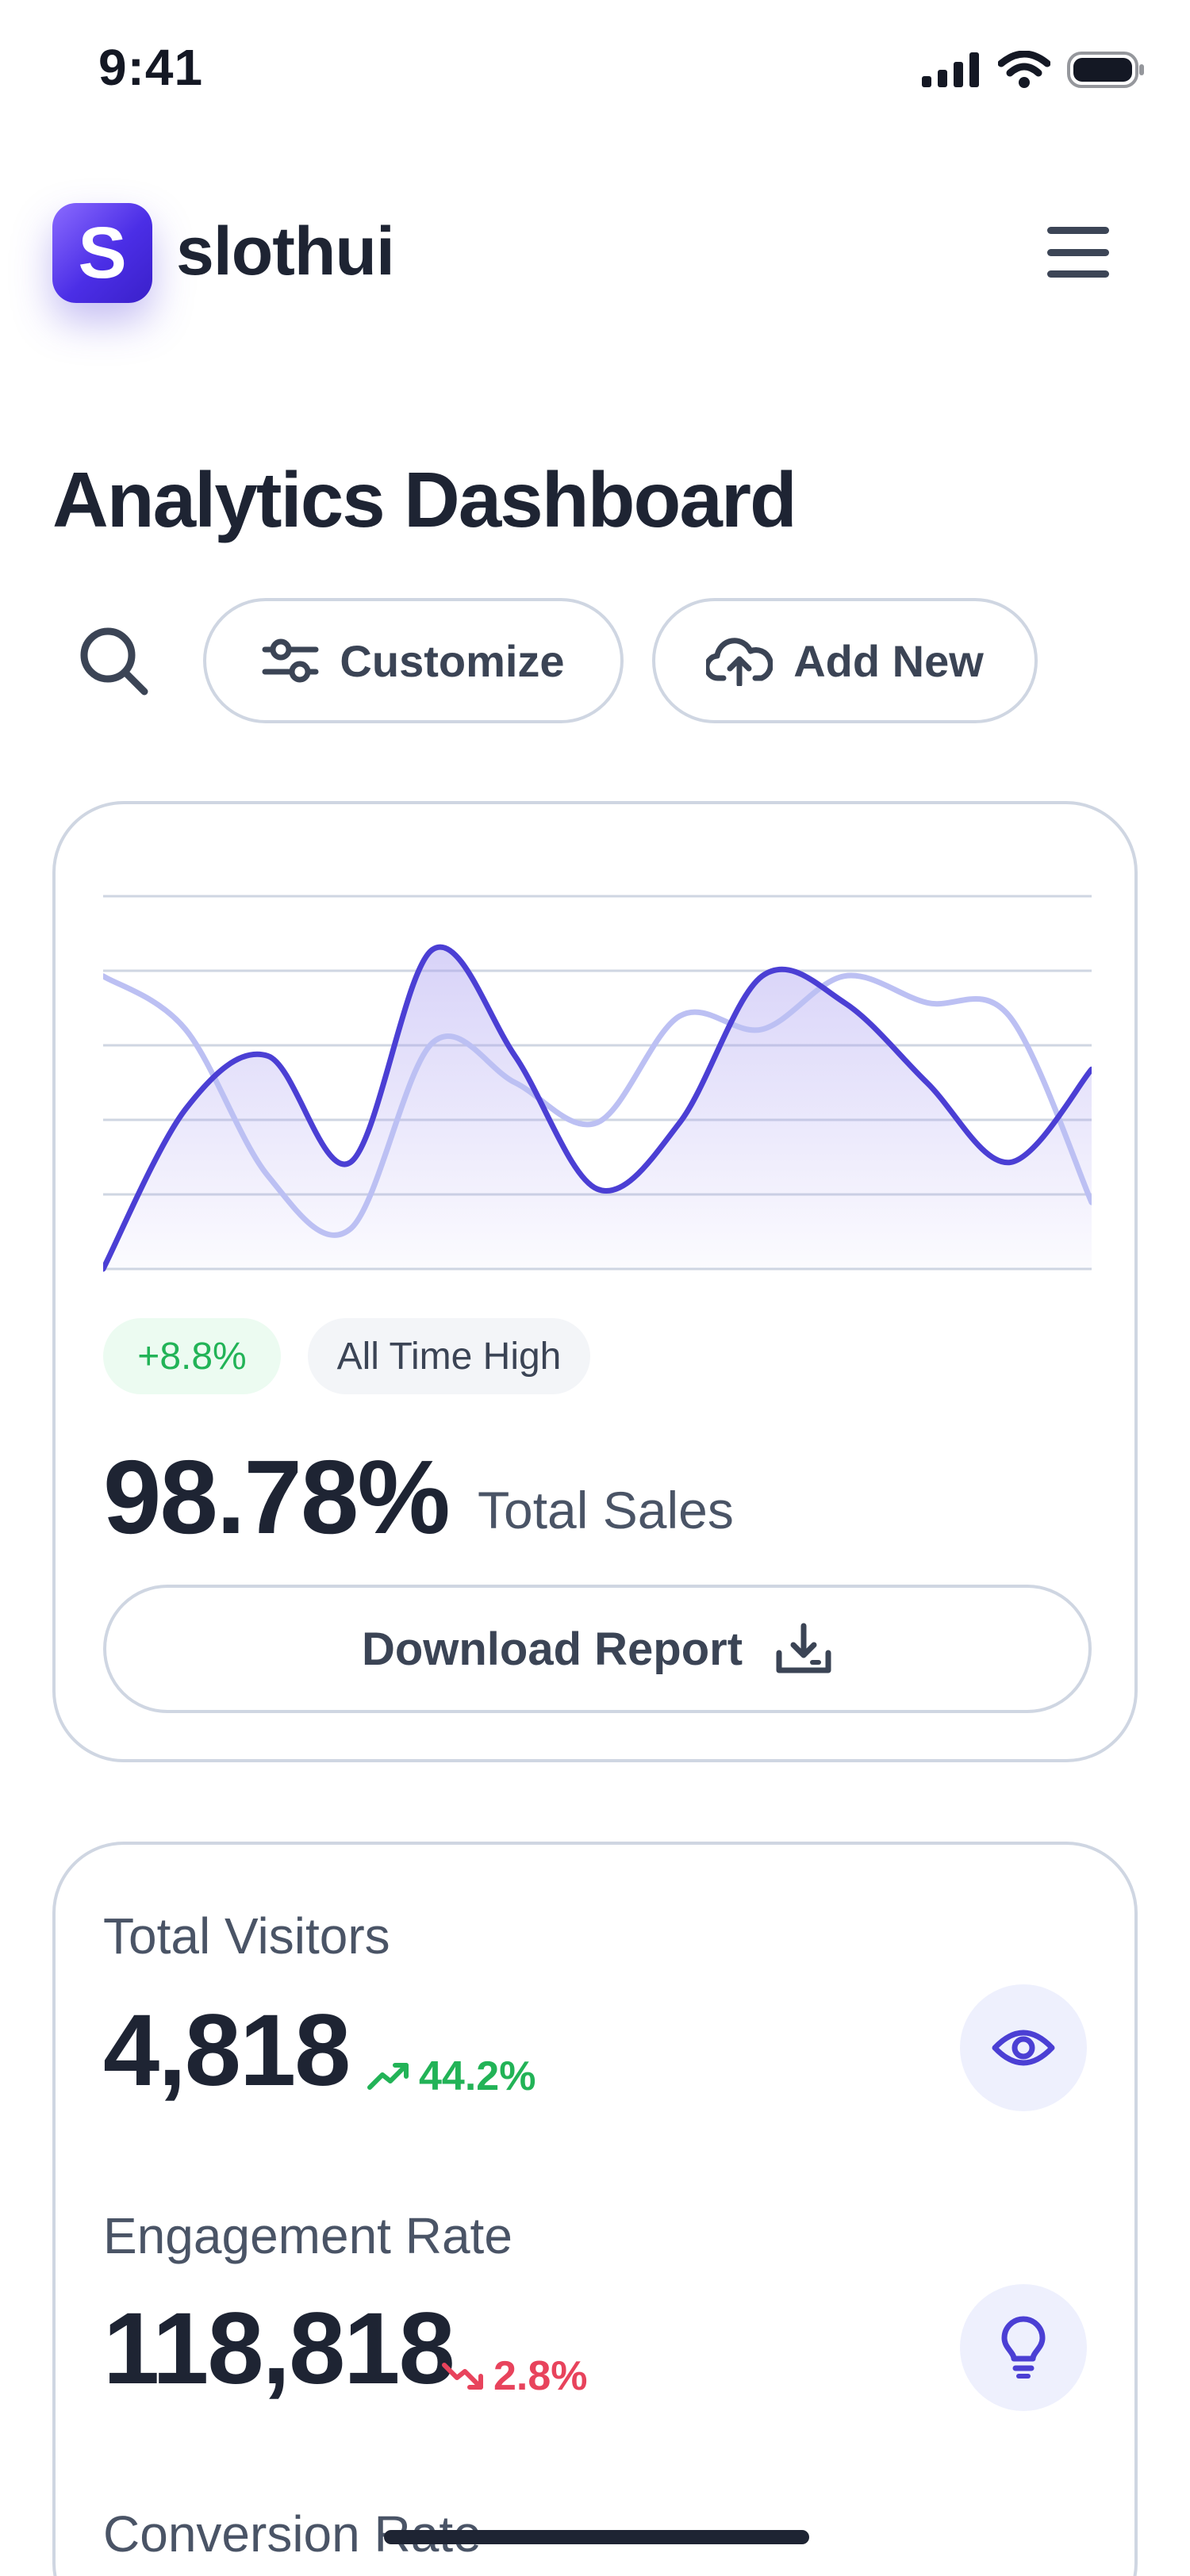 This screenshot has height=2576, width=1190. Describe the element at coordinates (540, 2376) in the screenshot. I see `stat-change-value: 2.8%` at that location.